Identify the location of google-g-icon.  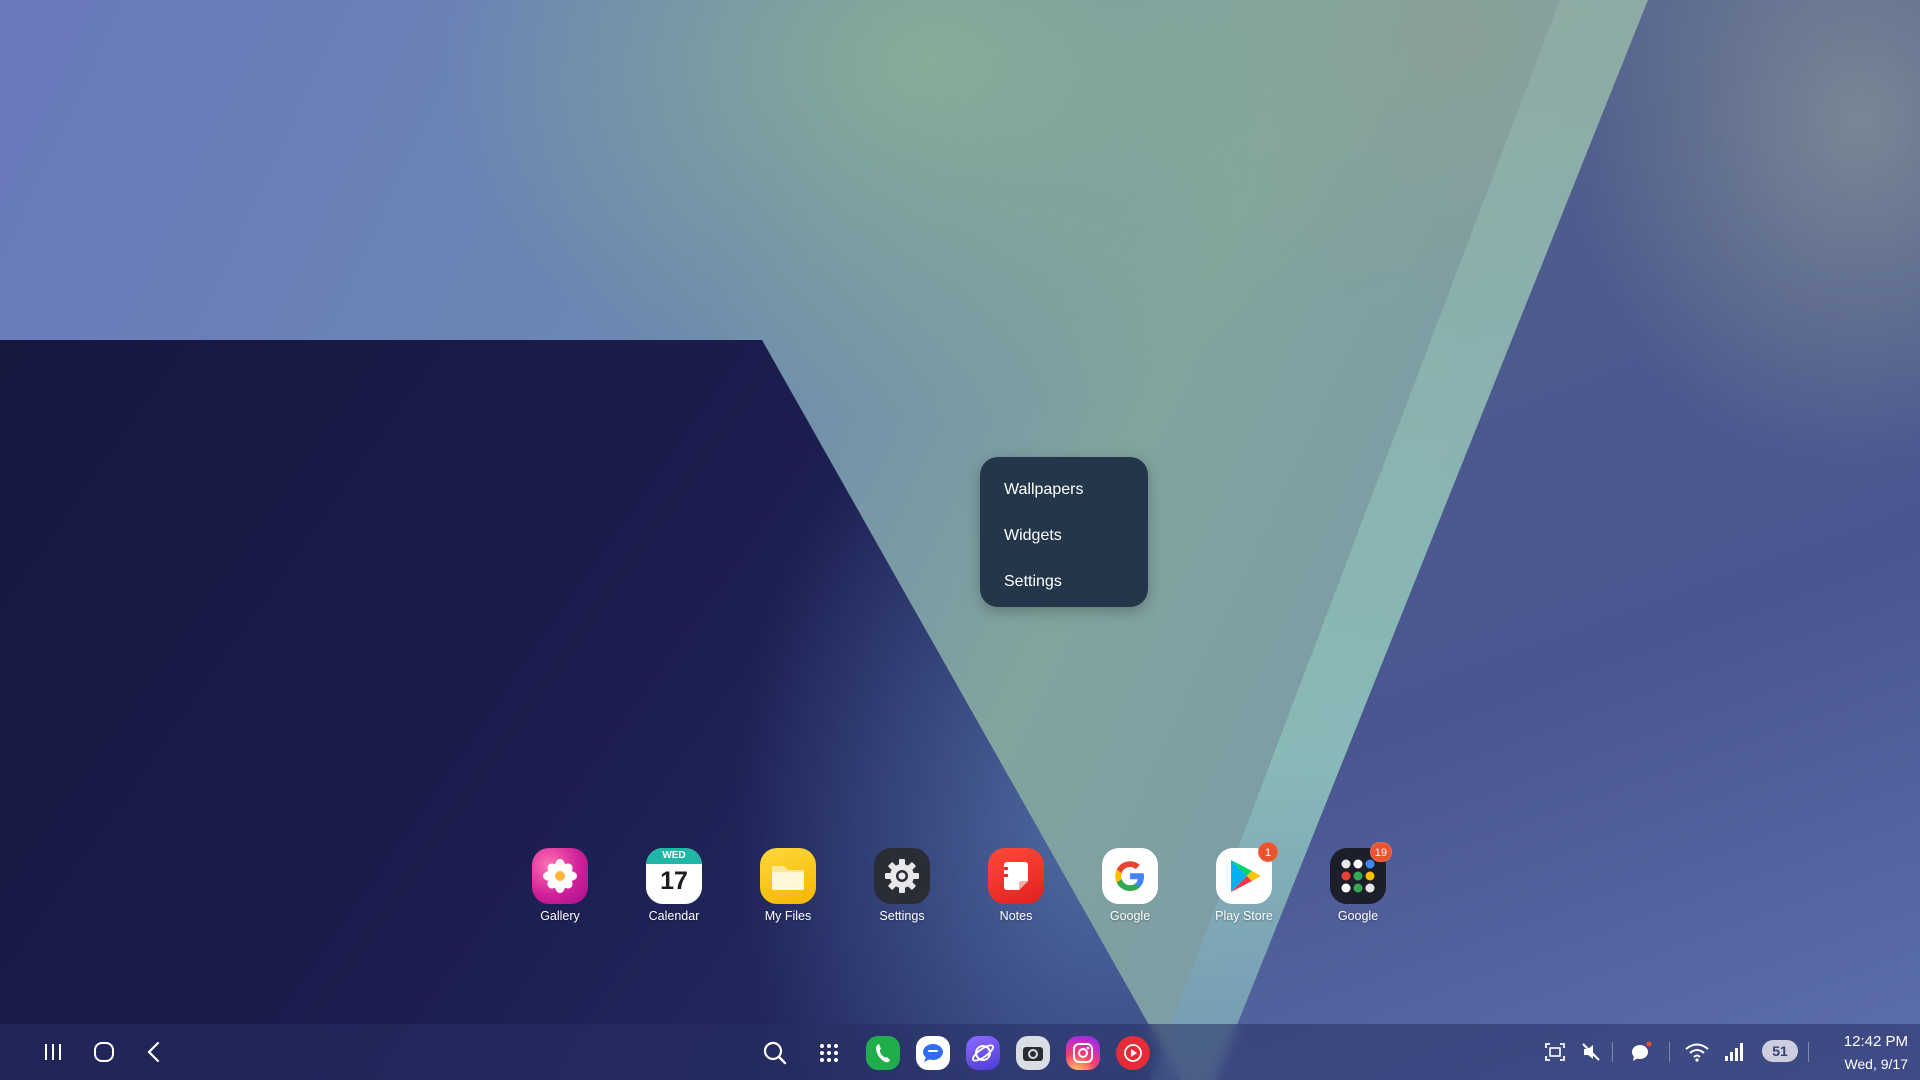
(1130, 876).